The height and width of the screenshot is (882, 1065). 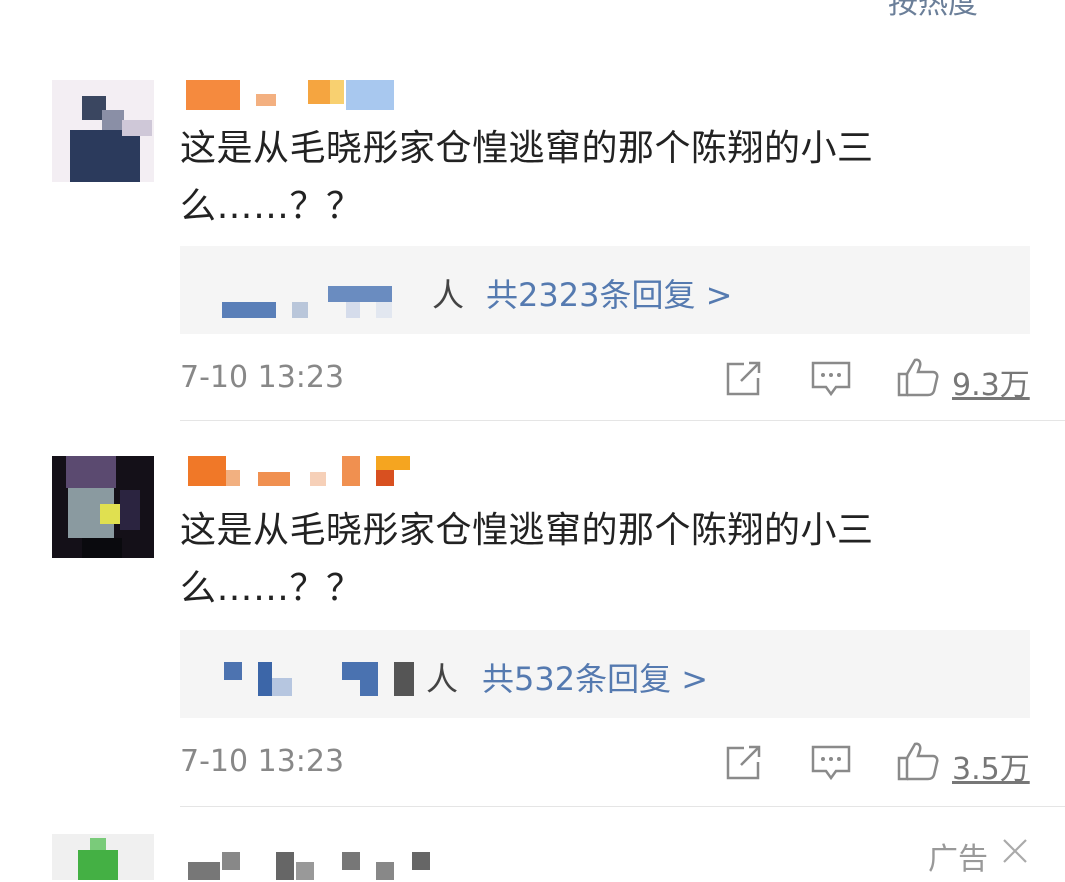 I want to click on divider, so click(x=622, y=806).